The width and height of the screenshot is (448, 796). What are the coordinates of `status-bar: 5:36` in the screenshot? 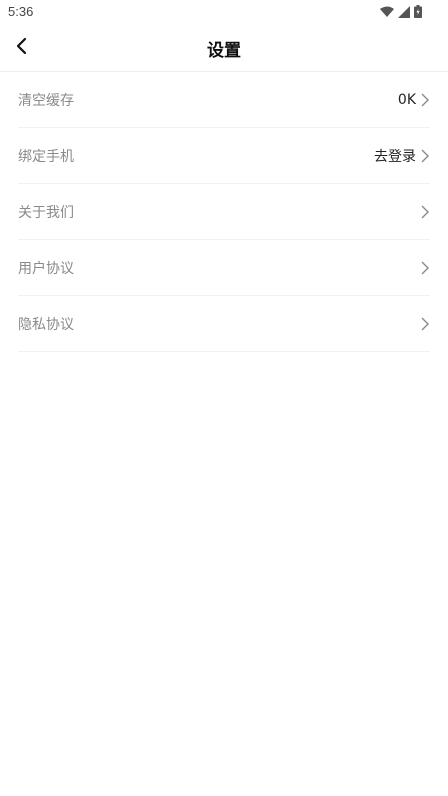 It's located at (224, 12).